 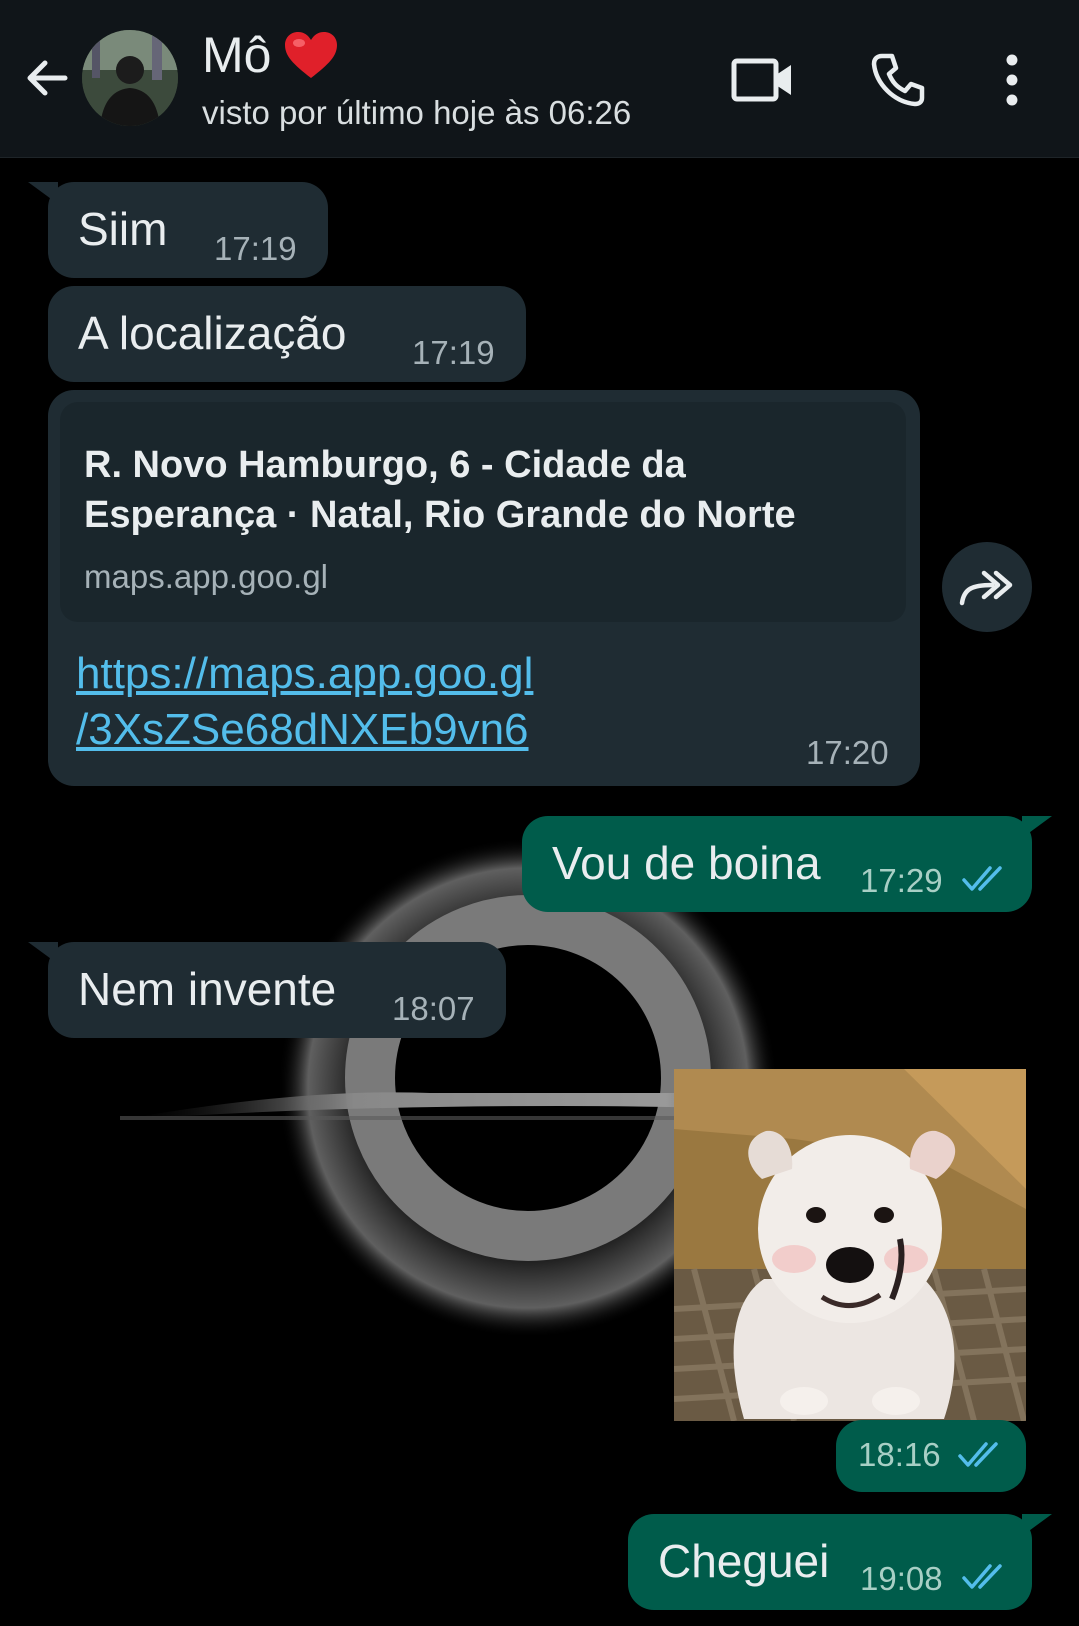 I want to click on contact-name: Mô, so click(x=270, y=55).